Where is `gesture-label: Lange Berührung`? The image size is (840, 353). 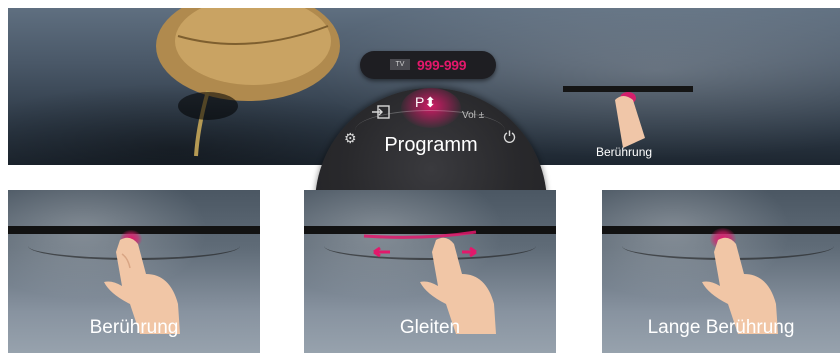 gesture-label: Lange Berührung is located at coordinates (721, 327).